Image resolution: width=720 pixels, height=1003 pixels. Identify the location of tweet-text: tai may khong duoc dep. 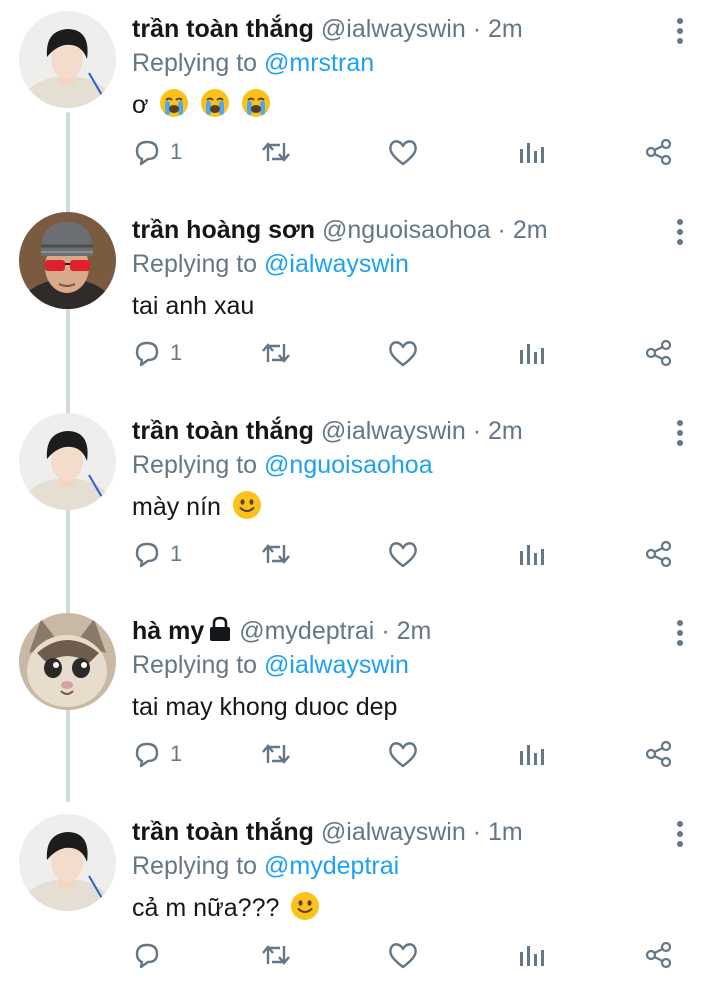
(264, 707).